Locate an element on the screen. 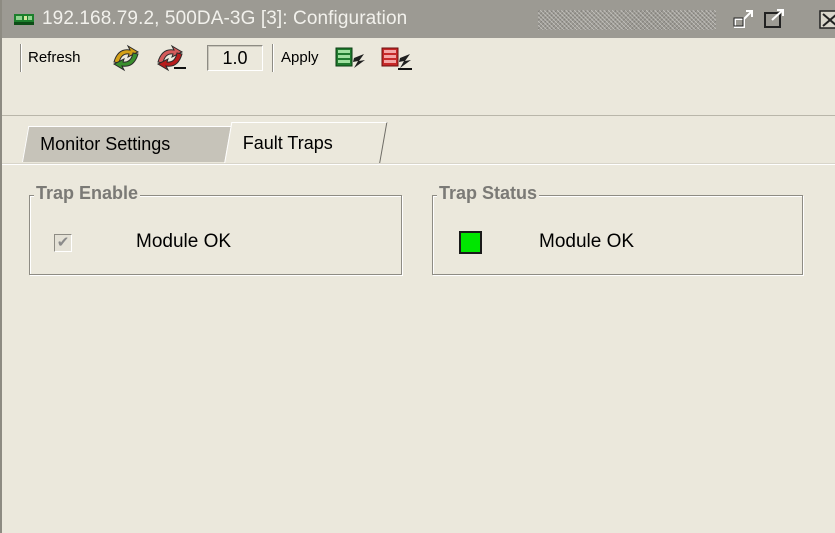 Image resolution: width=835 pixels, height=533 pixels. version-field: 1.0 is located at coordinates (235, 58).